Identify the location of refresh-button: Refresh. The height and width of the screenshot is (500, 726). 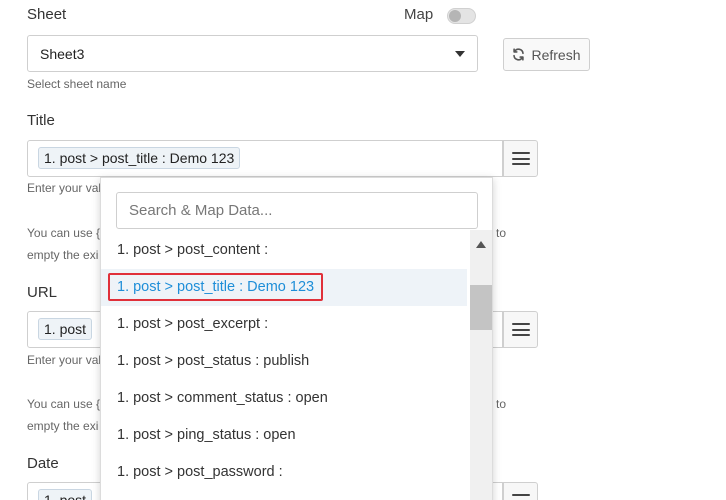
(546, 54).